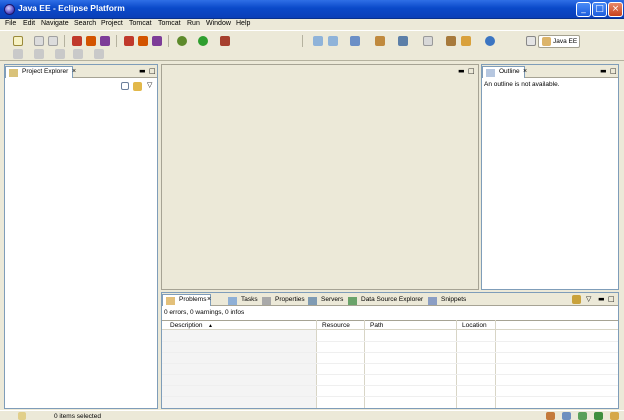 Image resolution: width=624 pixels, height=420 pixels. I want to click on window-title: Java EE - Eclipse Platform, so click(71, 8).